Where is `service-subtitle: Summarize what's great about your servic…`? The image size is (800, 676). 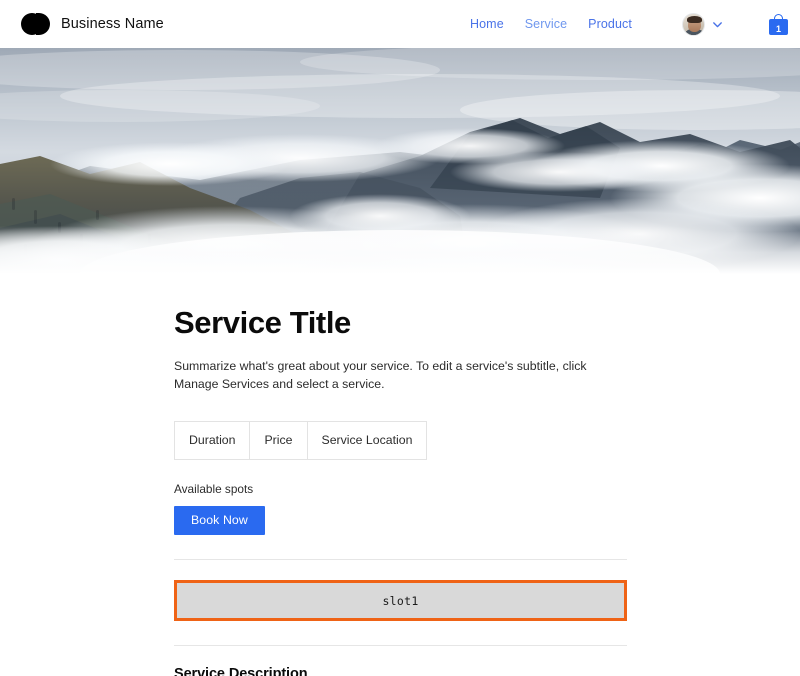
service-subtitle: Summarize what's great about your servic… is located at coordinates (380, 375).